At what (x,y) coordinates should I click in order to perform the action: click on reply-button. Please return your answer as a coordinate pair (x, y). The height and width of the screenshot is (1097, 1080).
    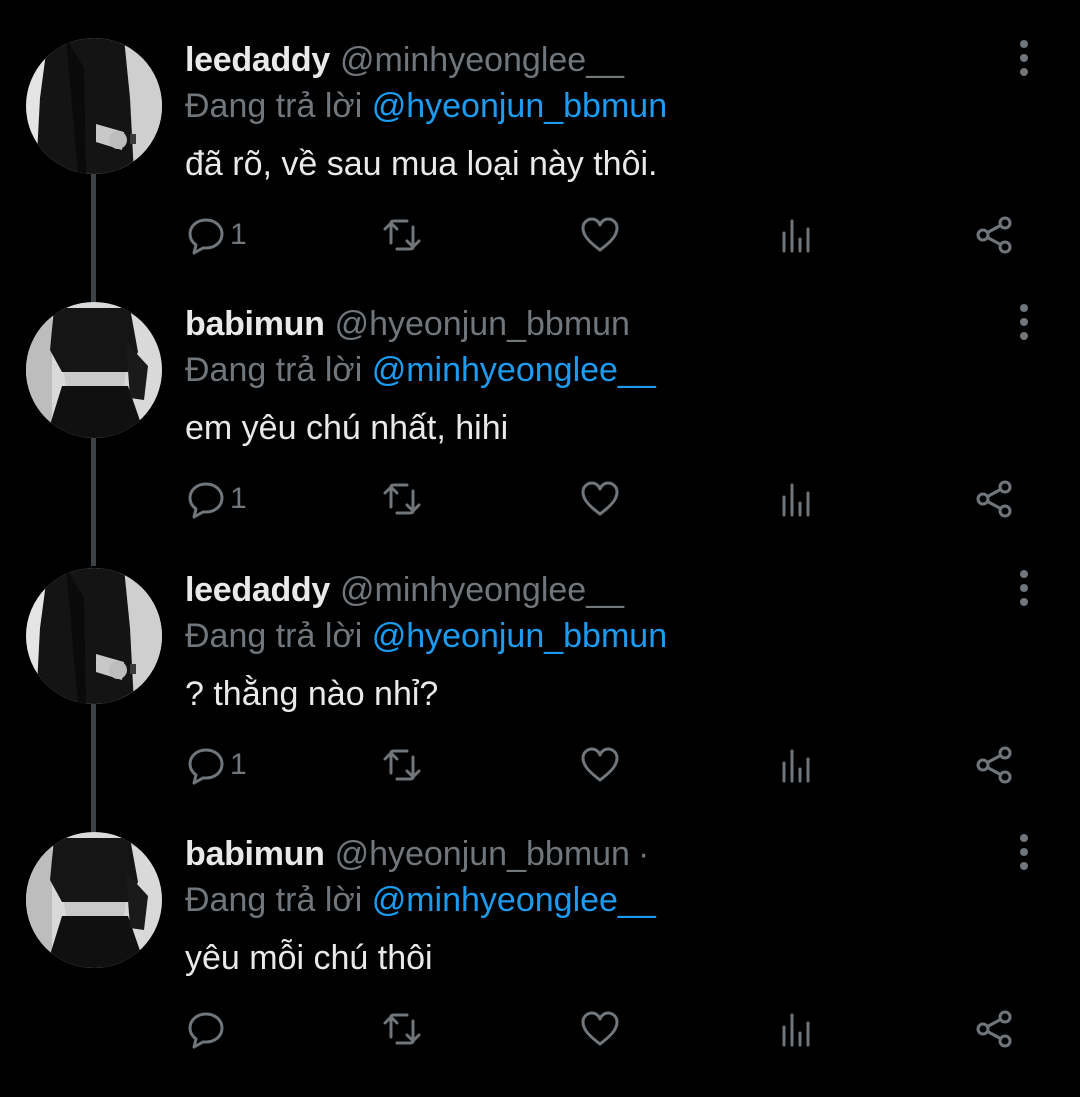
    Looking at the image, I should click on (208, 1029).